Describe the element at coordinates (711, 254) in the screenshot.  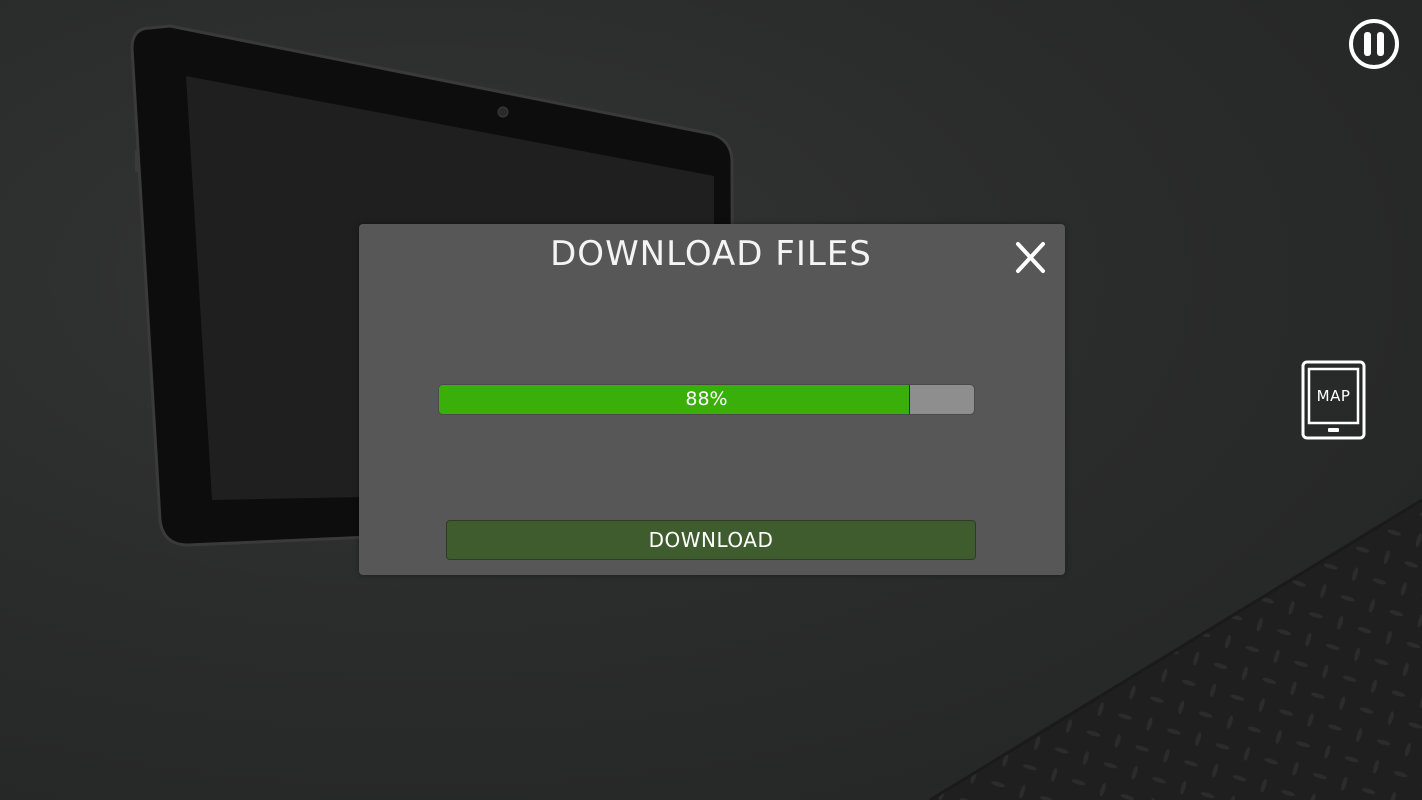
I see `dialog-title: DOWNLOAD FILES` at that location.